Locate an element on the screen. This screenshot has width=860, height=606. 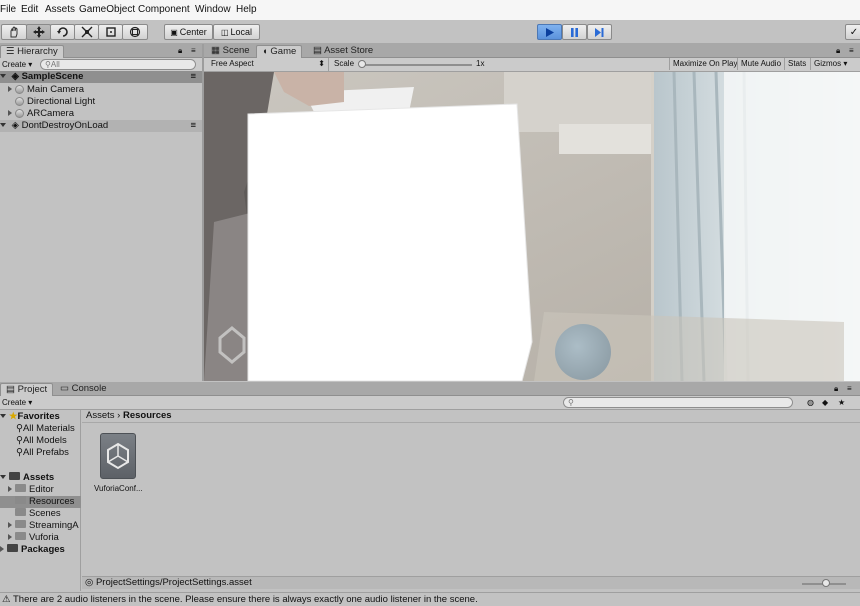
tab-hierarchy: ☰ Hierarchy is located at coordinates (32, 51).